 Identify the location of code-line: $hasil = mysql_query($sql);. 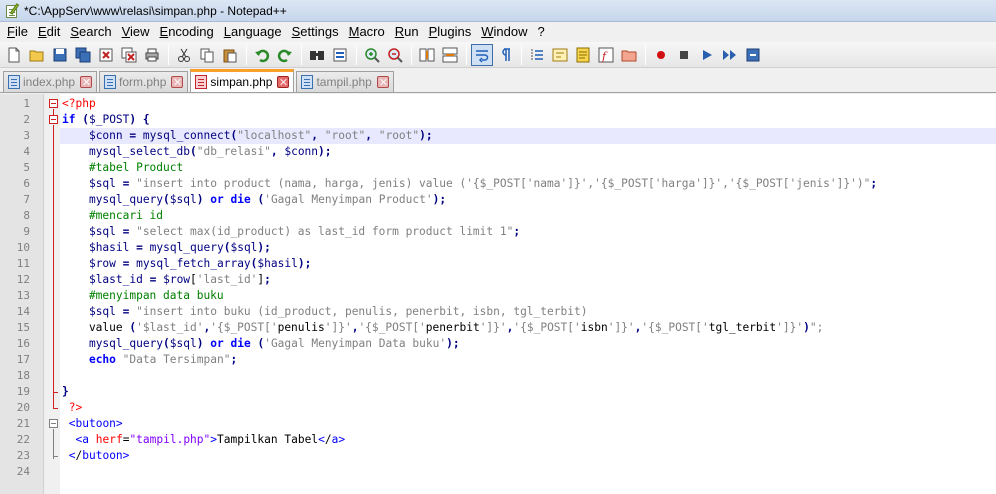
(528, 248).